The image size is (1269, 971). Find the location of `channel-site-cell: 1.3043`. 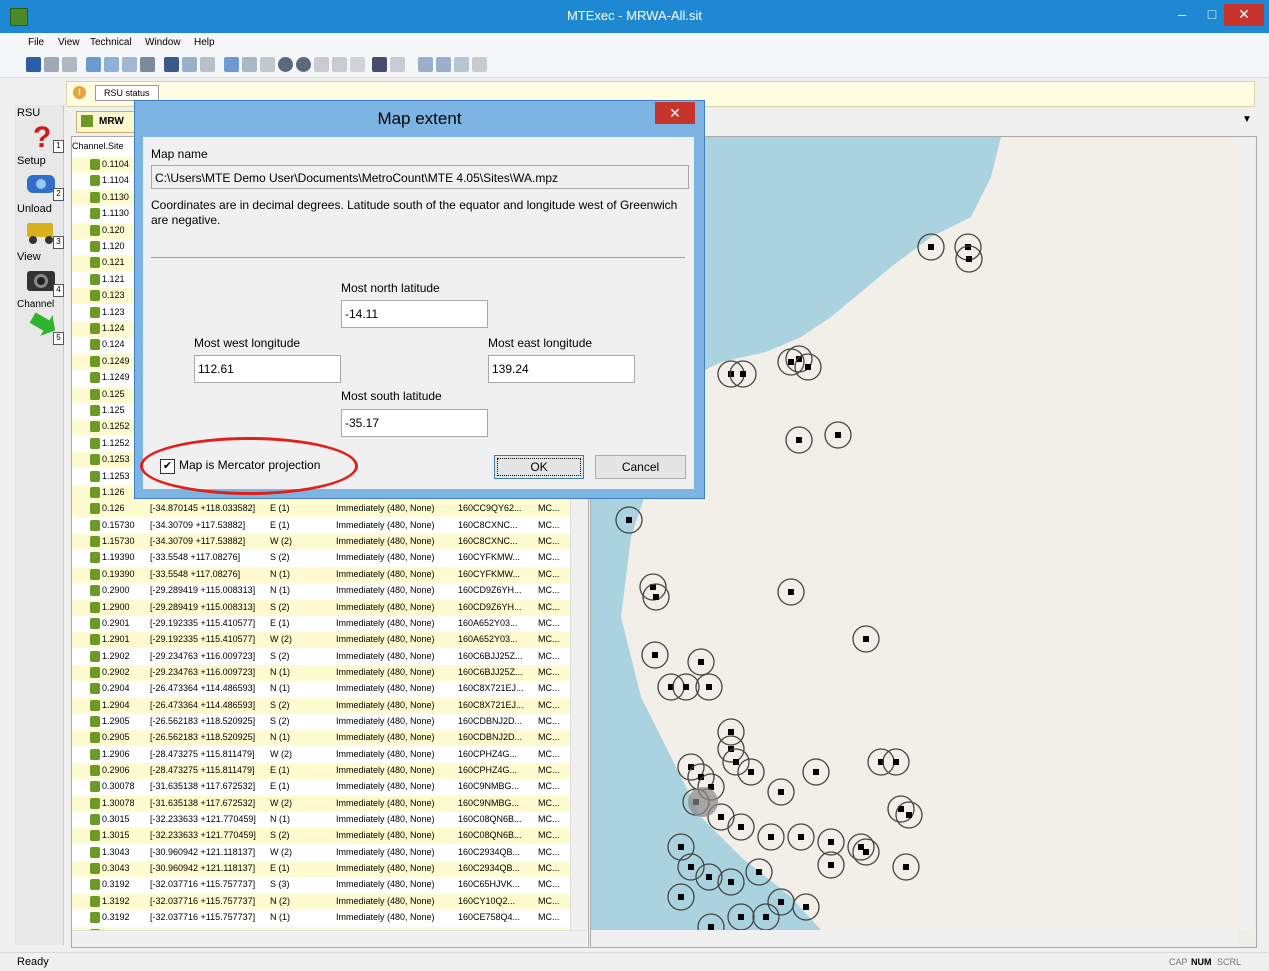

channel-site-cell: 1.3043 is located at coordinates (116, 851).